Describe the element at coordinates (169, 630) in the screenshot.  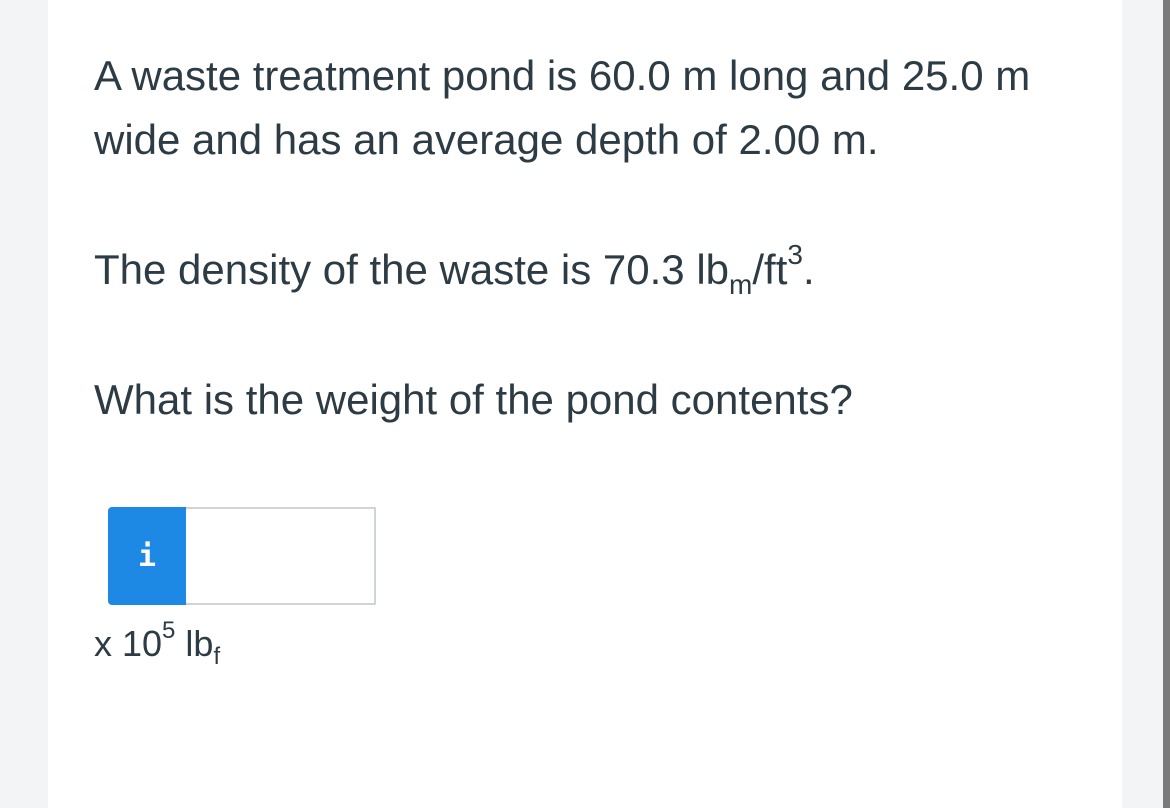
I see `multiplier-exponent: 5` at that location.